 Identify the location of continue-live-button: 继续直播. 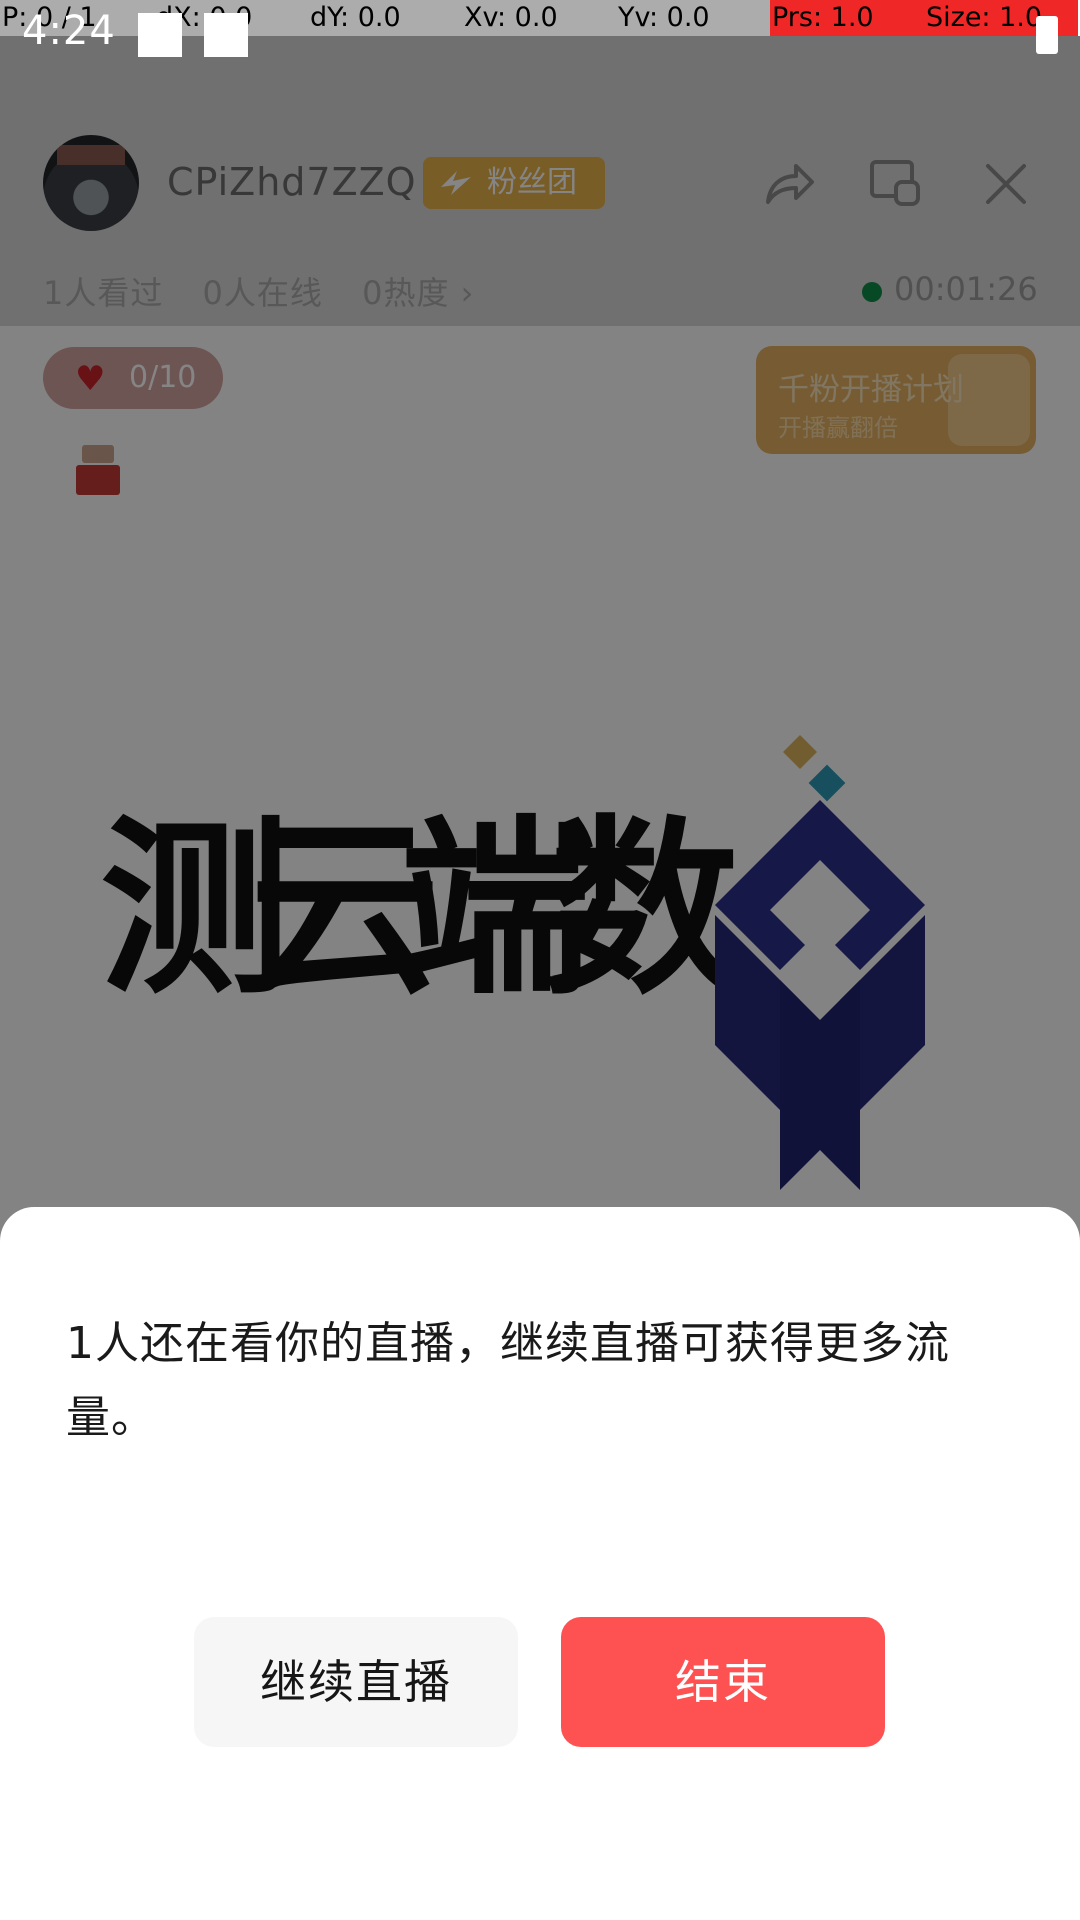
(356, 1682).